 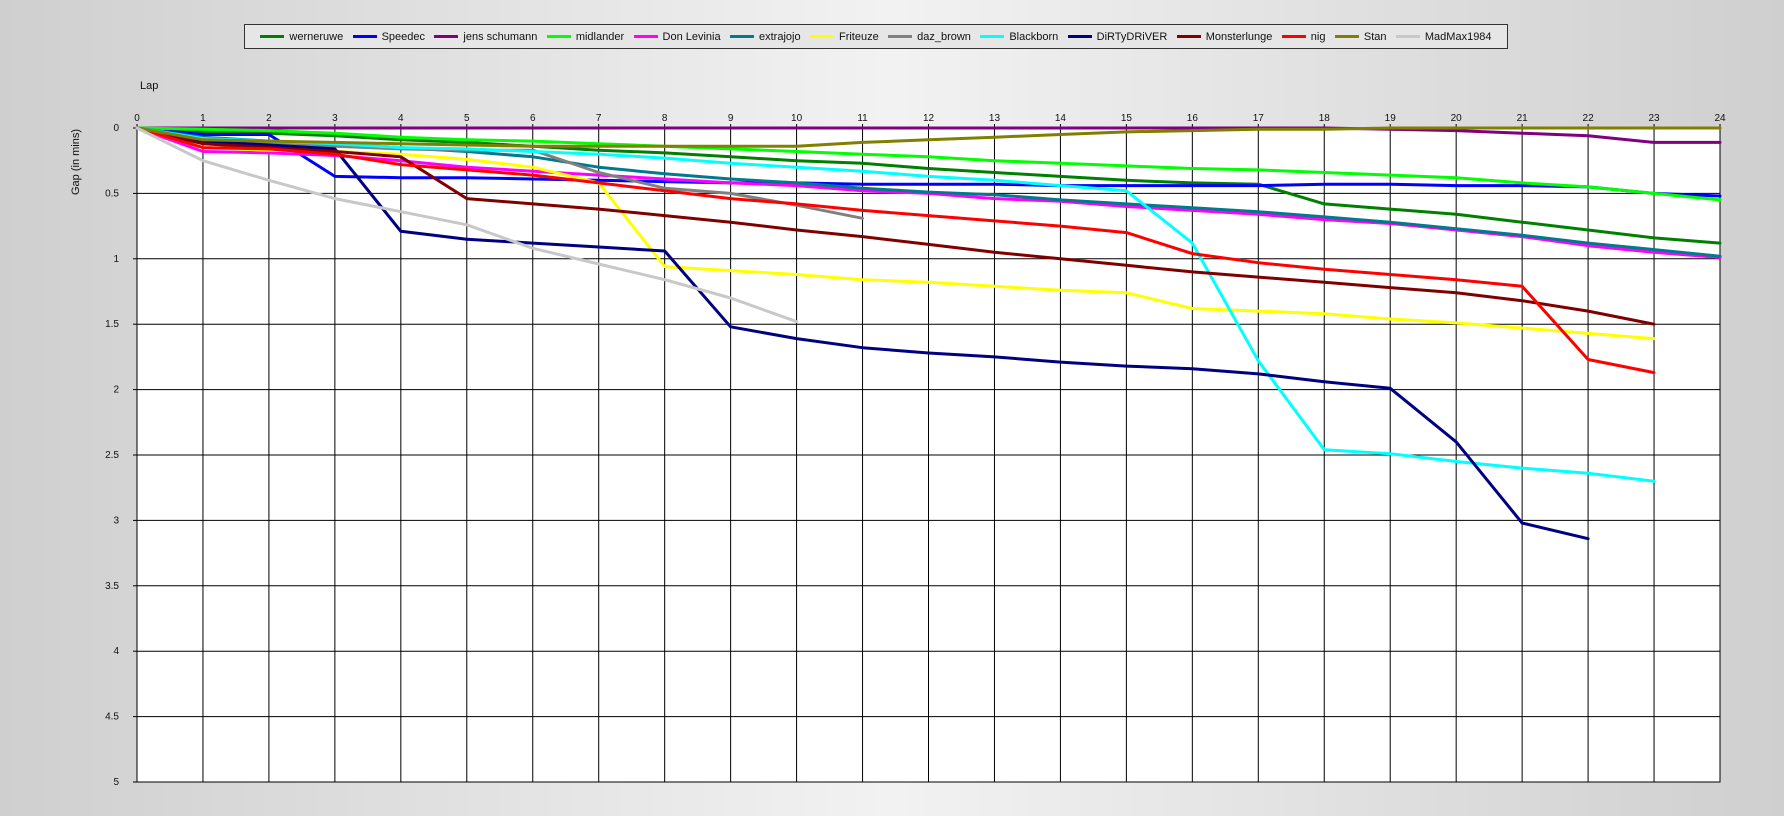 What do you see at coordinates (1061, 118) in the screenshot?
I see `x-tick-label: 14` at bounding box center [1061, 118].